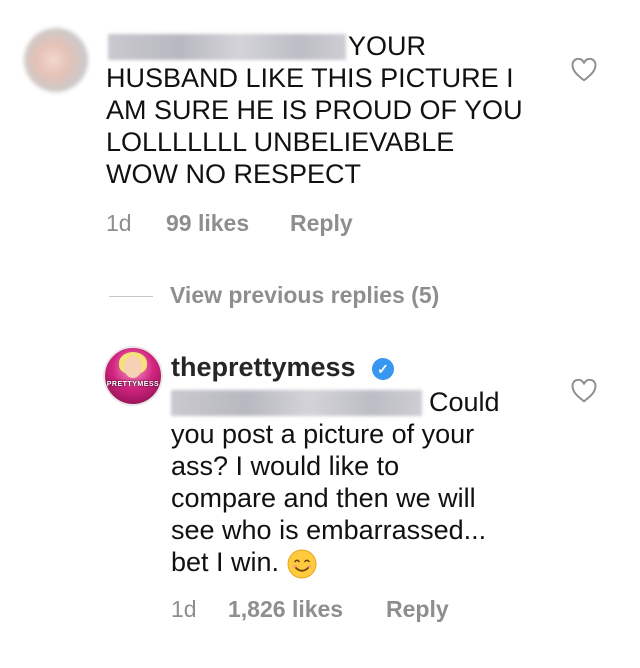 The image size is (640, 668). What do you see at coordinates (133, 367) in the screenshot?
I see `avatar-face` at bounding box center [133, 367].